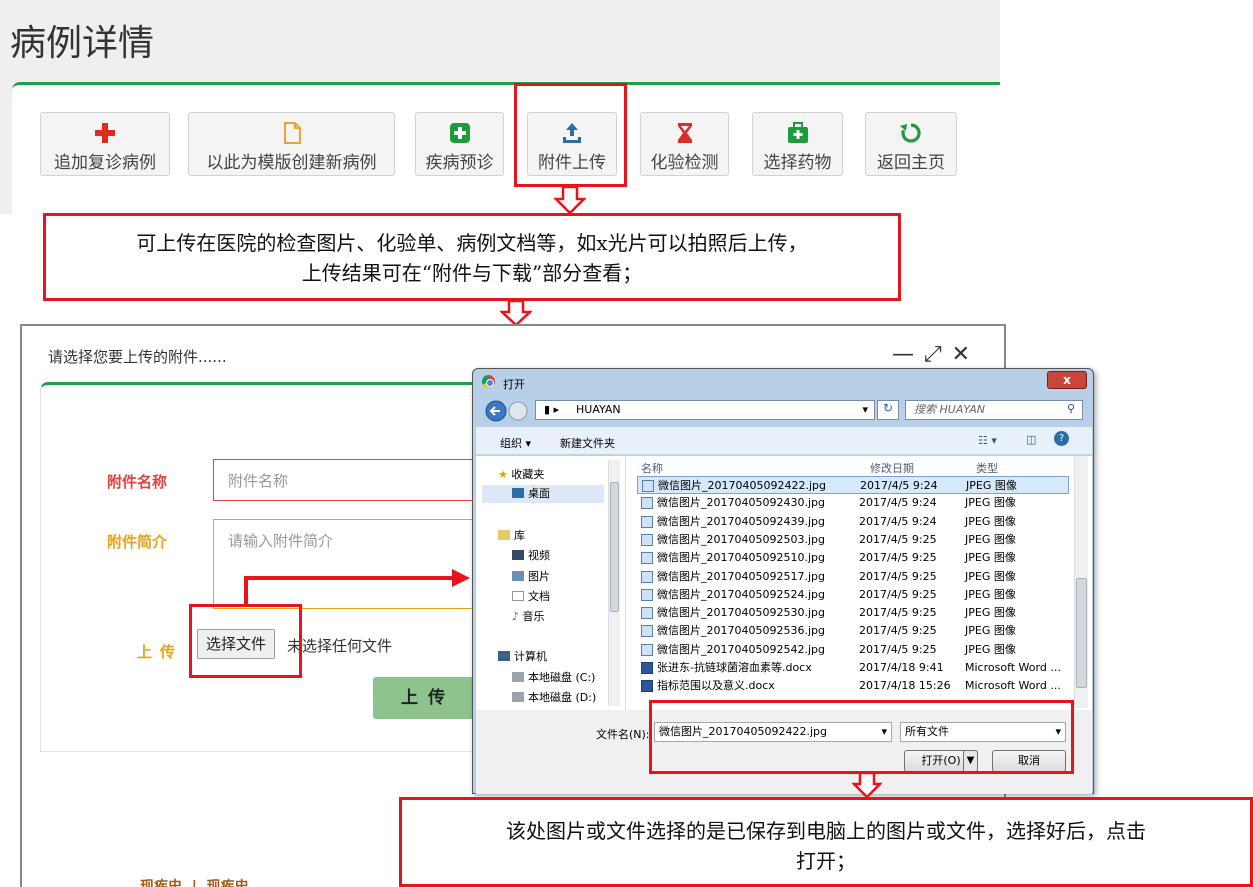 Image resolution: width=1253 pixels, height=887 pixels. What do you see at coordinates (797, 163) in the screenshot?
I see `button-label: 选择药物` at bounding box center [797, 163].